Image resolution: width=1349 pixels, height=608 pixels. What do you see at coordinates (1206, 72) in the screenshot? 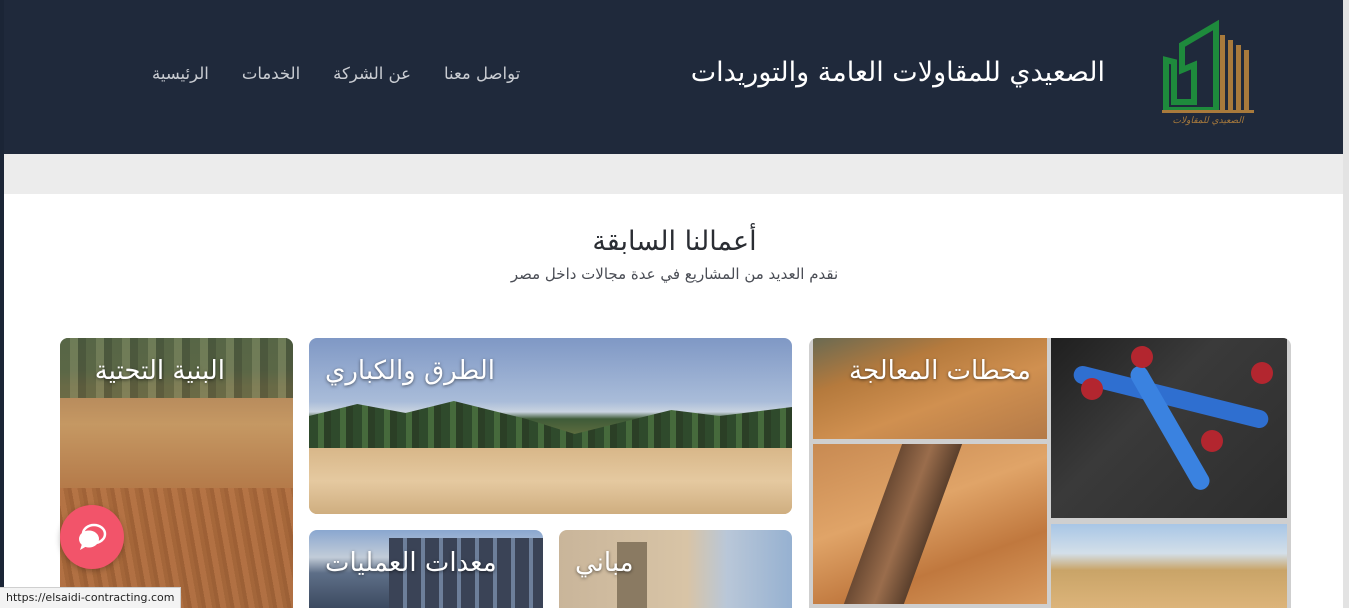
I see `company-logo: الصعيدي للمقاولات` at bounding box center [1206, 72].